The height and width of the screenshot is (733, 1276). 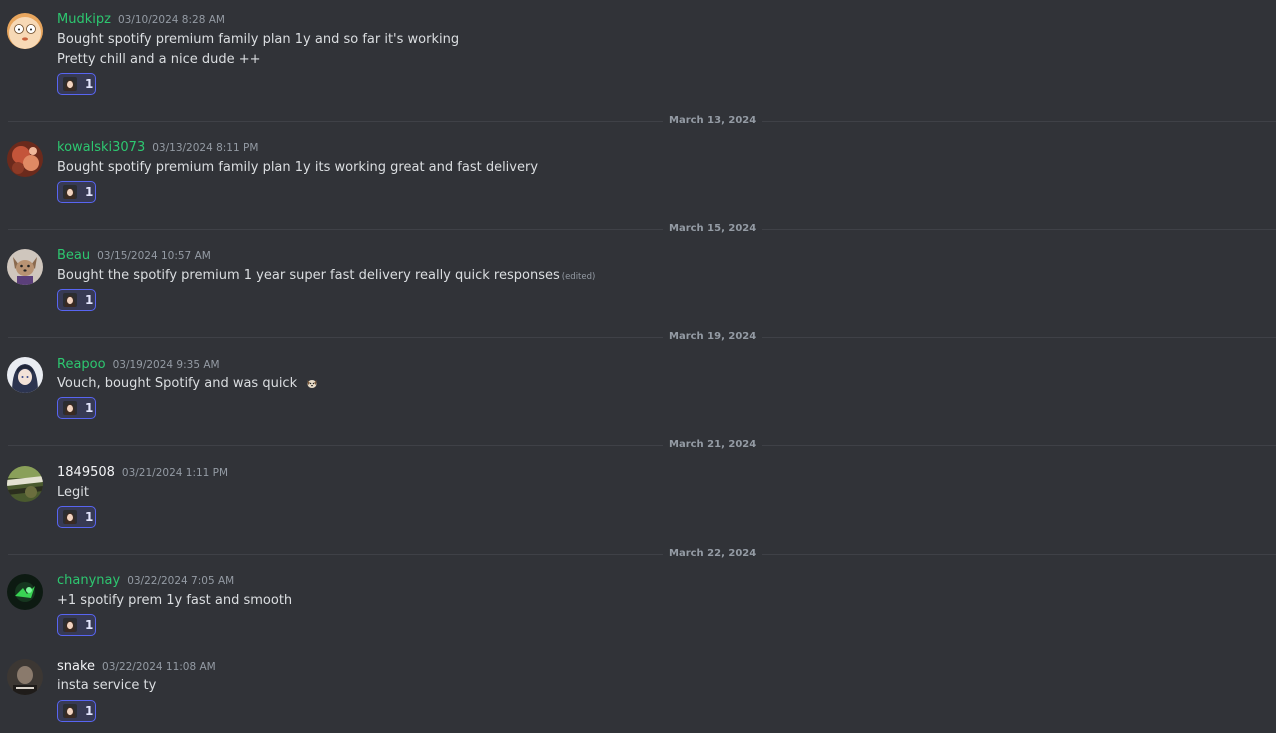 What do you see at coordinates (175, 600) in the screenshot?
I see `message-text: +1 spotify prem 1y fast and smooth` at bounding box center [175, 600].